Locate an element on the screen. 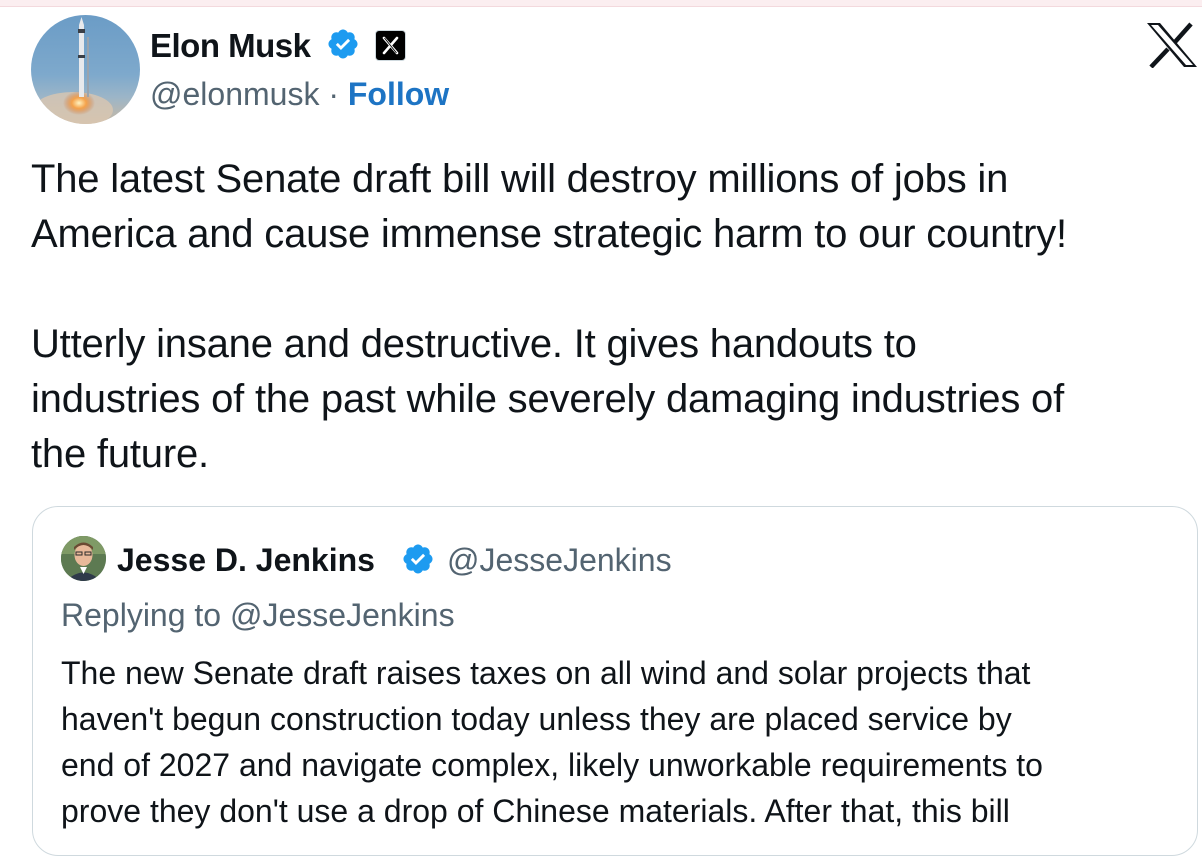  person-avatar-icon is located at coordinates (83, 558).